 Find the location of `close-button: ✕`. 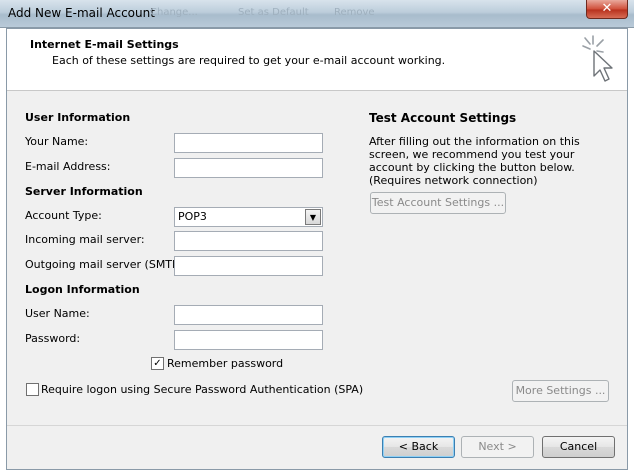

close-button: ✕ is located at coordinates (607, 9).